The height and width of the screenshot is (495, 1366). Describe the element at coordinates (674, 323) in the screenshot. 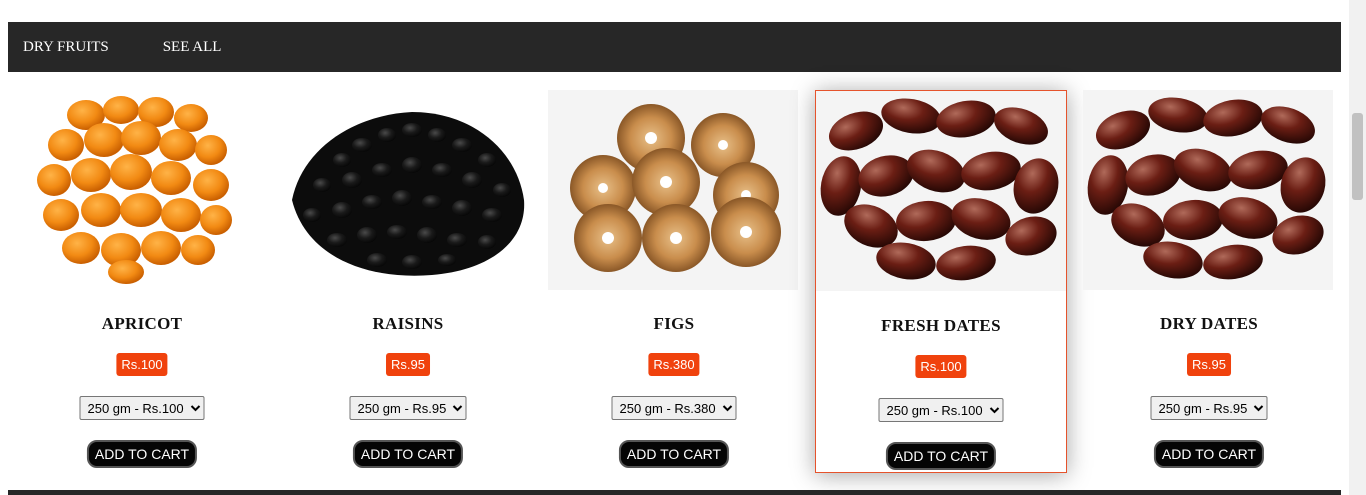

I see `product-name: FIGS` at that location.